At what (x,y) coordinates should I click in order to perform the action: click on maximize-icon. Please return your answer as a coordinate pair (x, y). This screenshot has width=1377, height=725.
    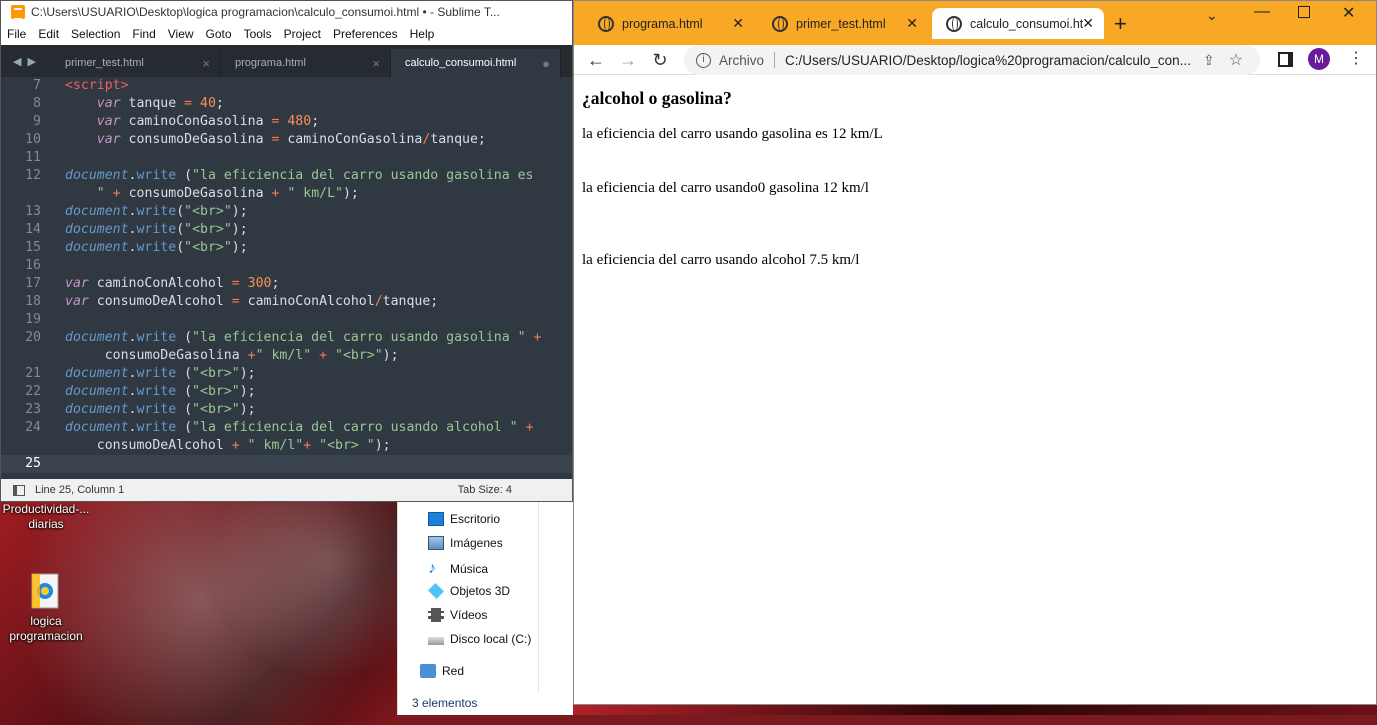
    Looking at the image, I should click on (1304, 12).